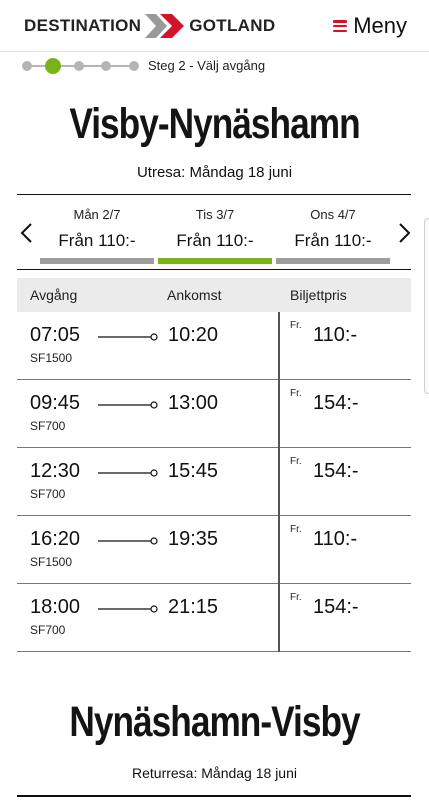 This screenshot has height=800, width=429. I want to click on outbound-route-title: Visby-Nynäshamn, so click(214, 124).